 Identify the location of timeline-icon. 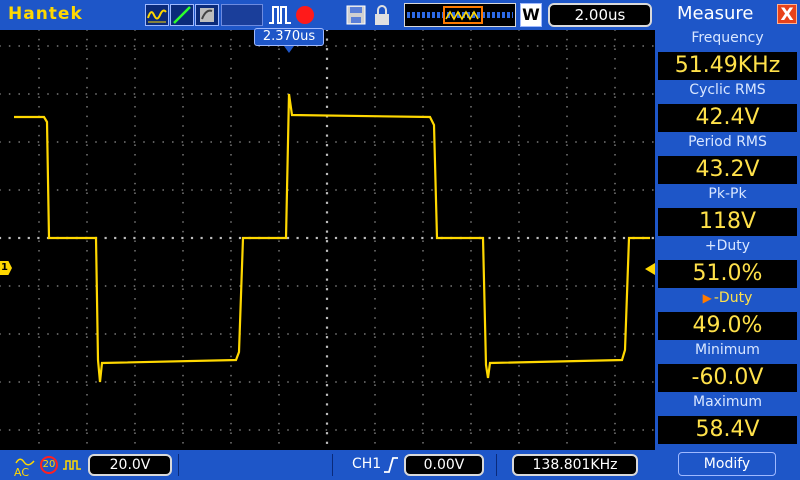
(460, 15).